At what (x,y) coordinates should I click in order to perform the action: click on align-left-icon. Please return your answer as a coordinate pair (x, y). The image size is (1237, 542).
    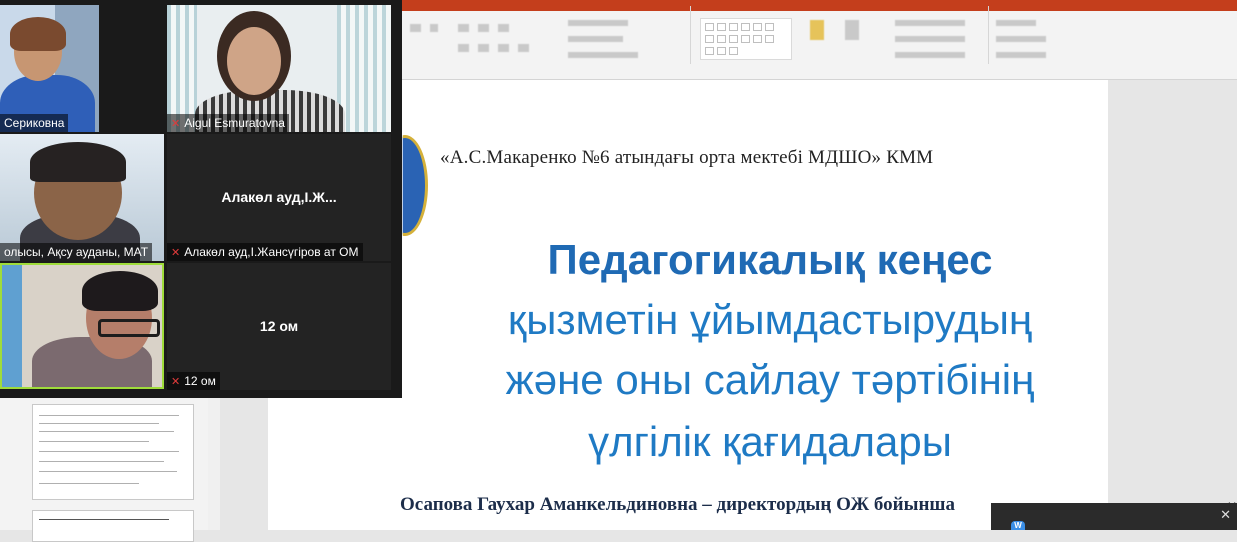
    Looking at the image, I should click on (463, 48).